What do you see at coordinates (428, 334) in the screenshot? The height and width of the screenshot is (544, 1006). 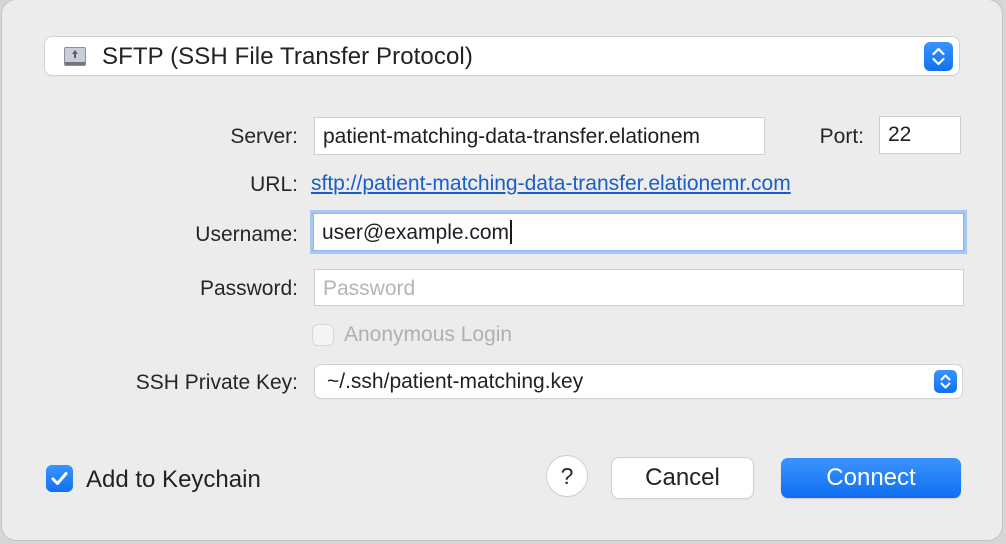 I see `anonymous-login-label: Anonymous Login` at bounding box center [428, 334].